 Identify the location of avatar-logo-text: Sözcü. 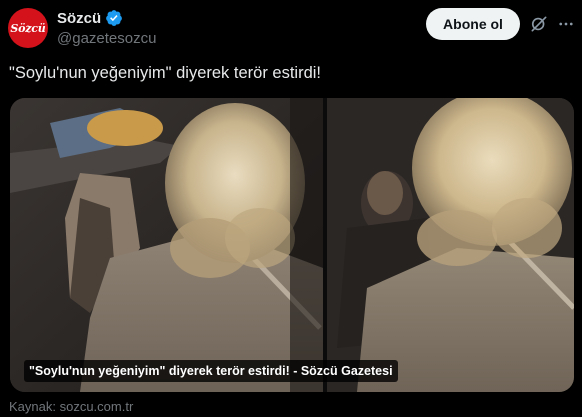
(28, 28).